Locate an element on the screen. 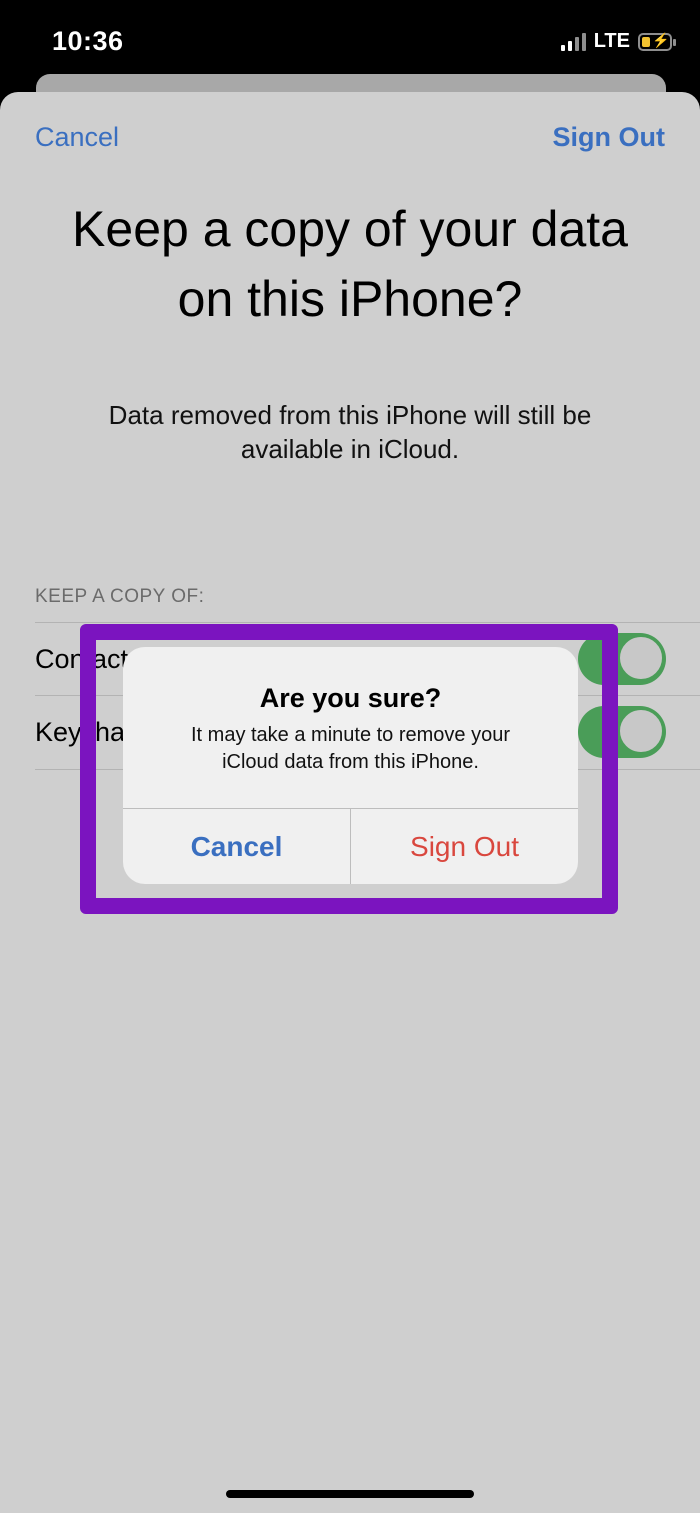  page-subtitle-line-2: available in iCloud. is located at coordinates (350, 449).